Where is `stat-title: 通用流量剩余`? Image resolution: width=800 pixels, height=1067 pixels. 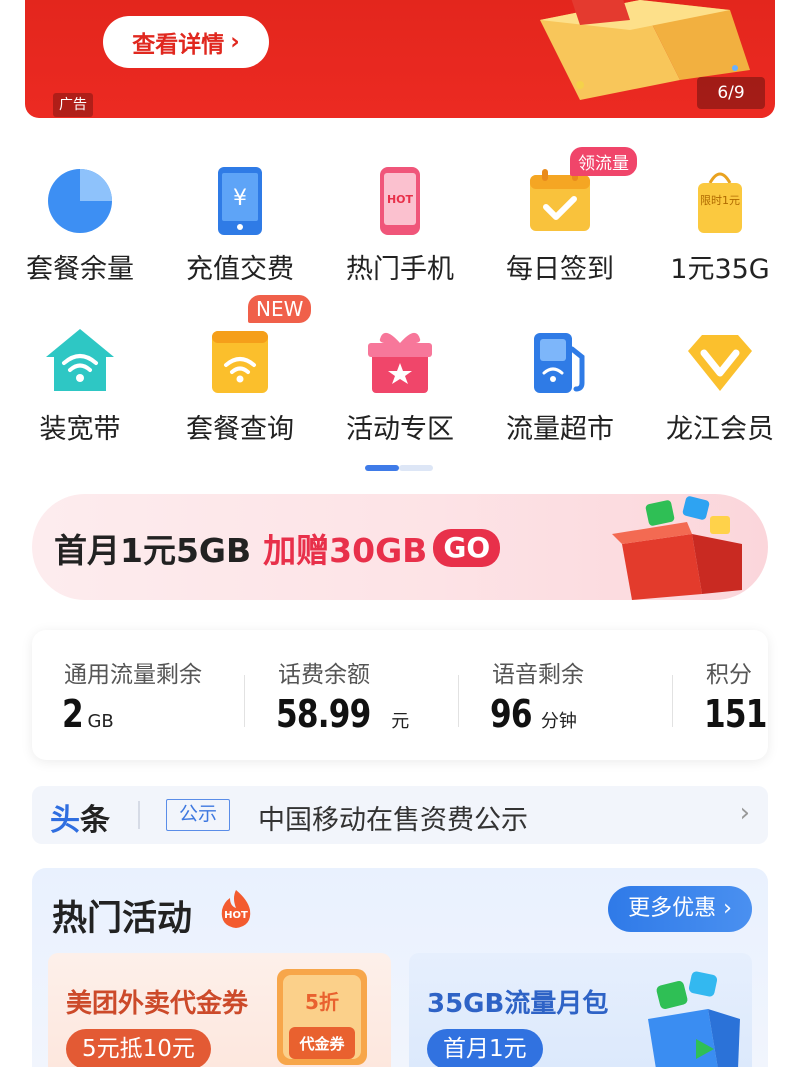 stat-title: 通用流量剩余 is located at coordinates (133, 675).